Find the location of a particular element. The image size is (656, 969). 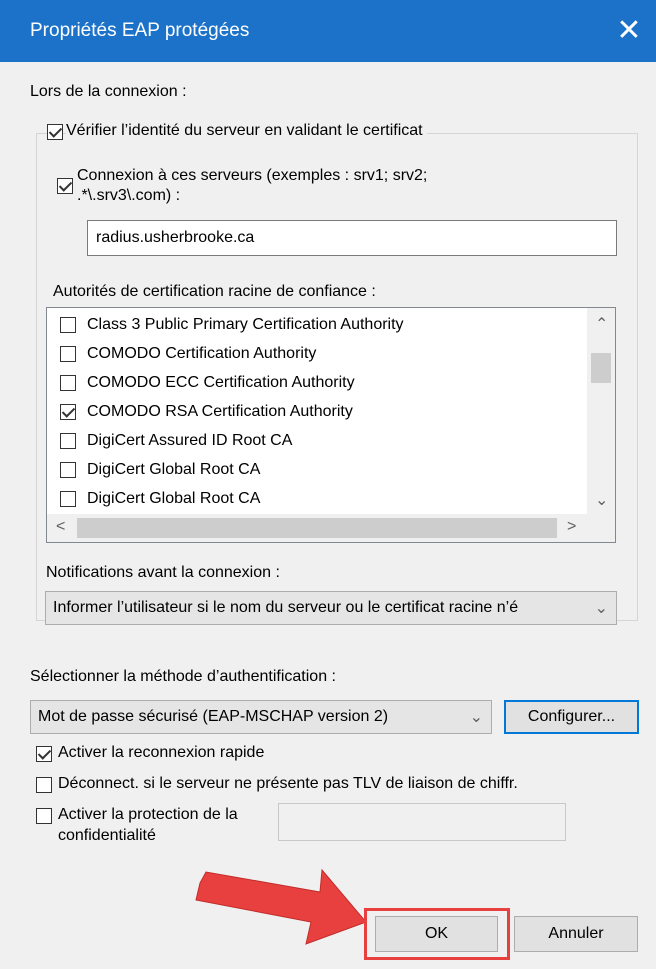

ok-button: OK is located at coordinates (436, 934).